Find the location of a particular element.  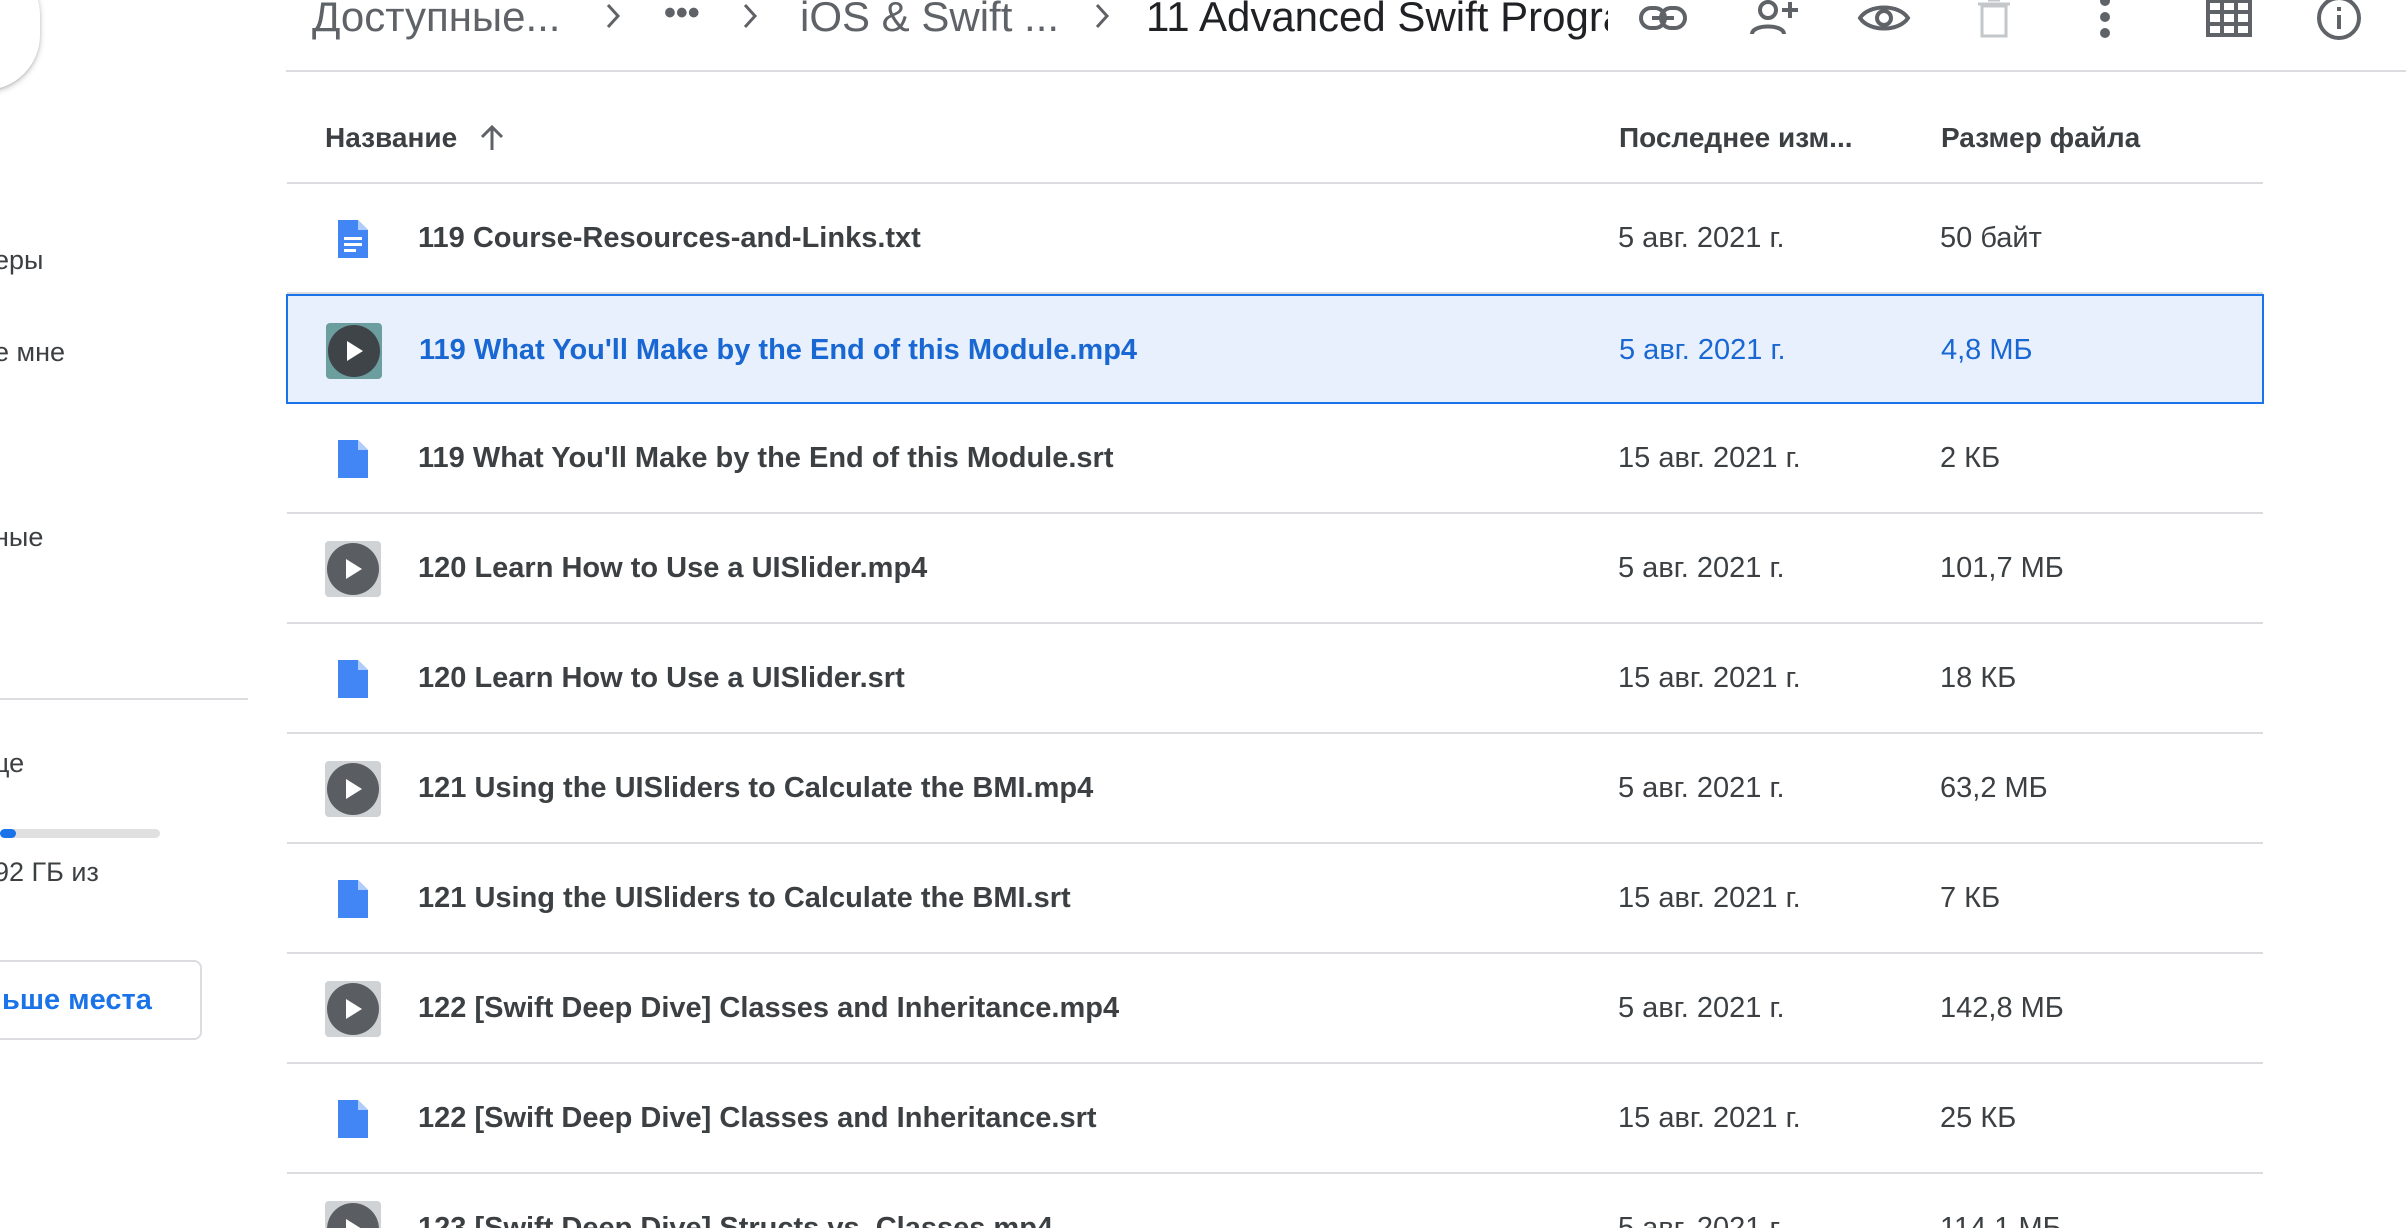

grid-view-icon is located at coordinates (2229, 22).